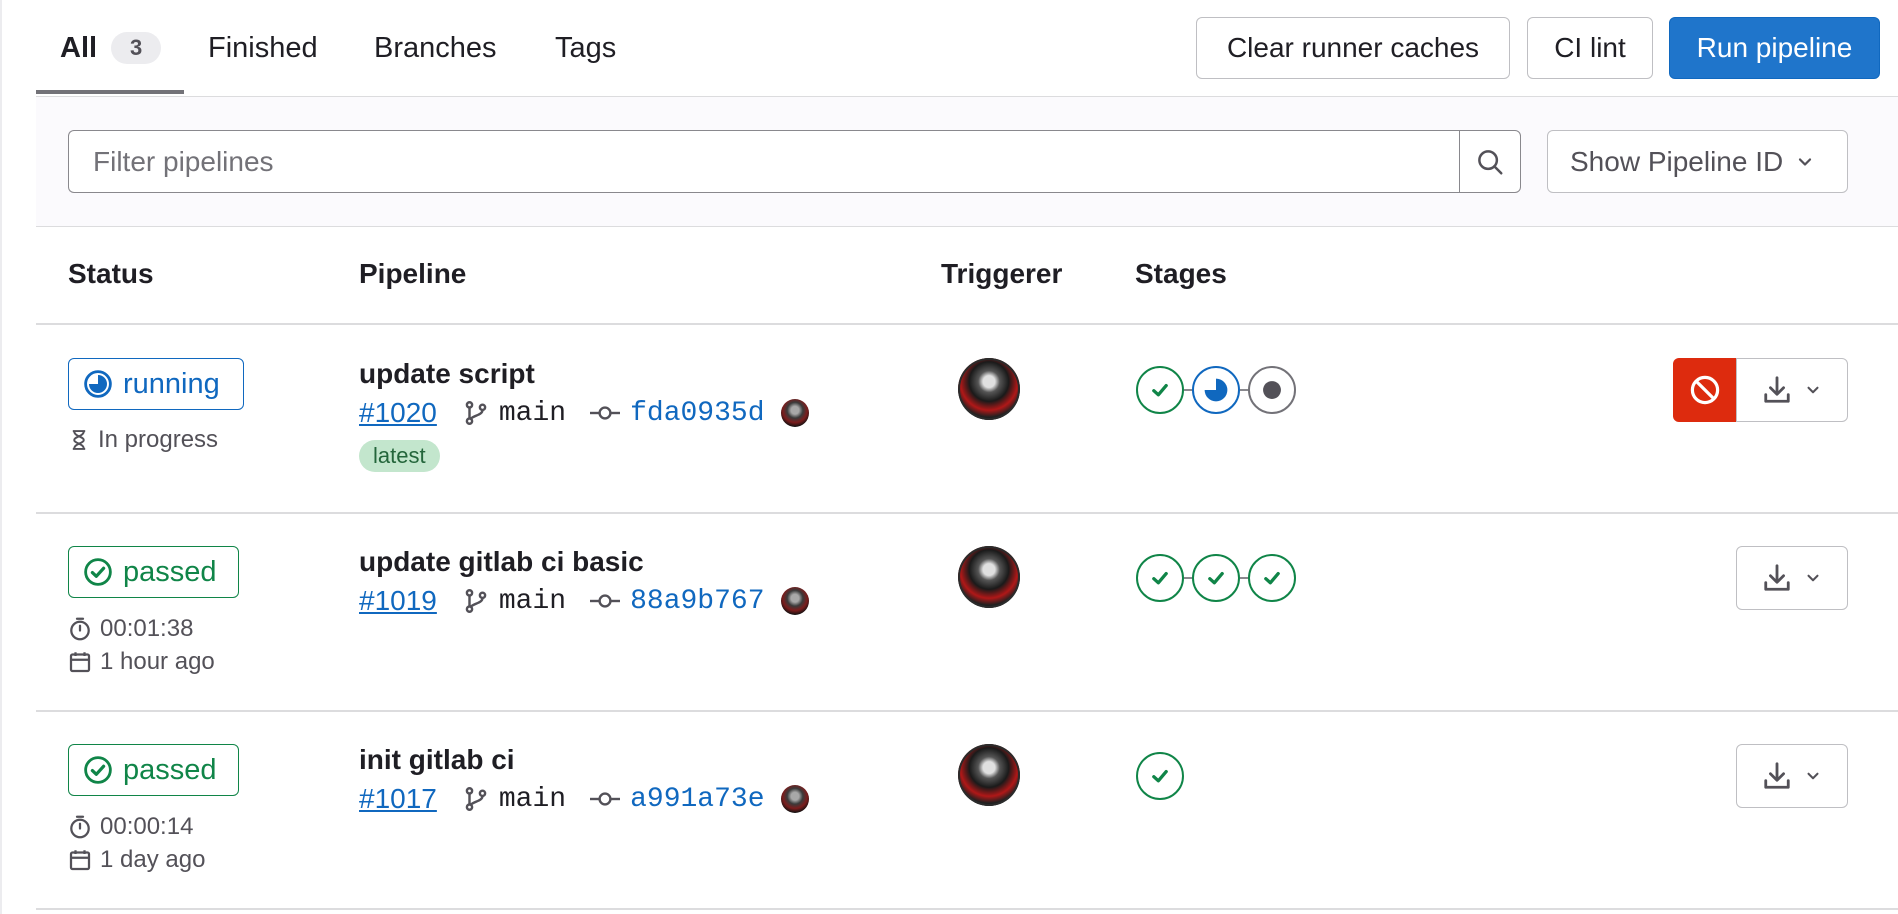  What do you see at coordinates (110, 92) in the screenshot?
I see `active-tab-indicator` at bounding box center [110, 92].